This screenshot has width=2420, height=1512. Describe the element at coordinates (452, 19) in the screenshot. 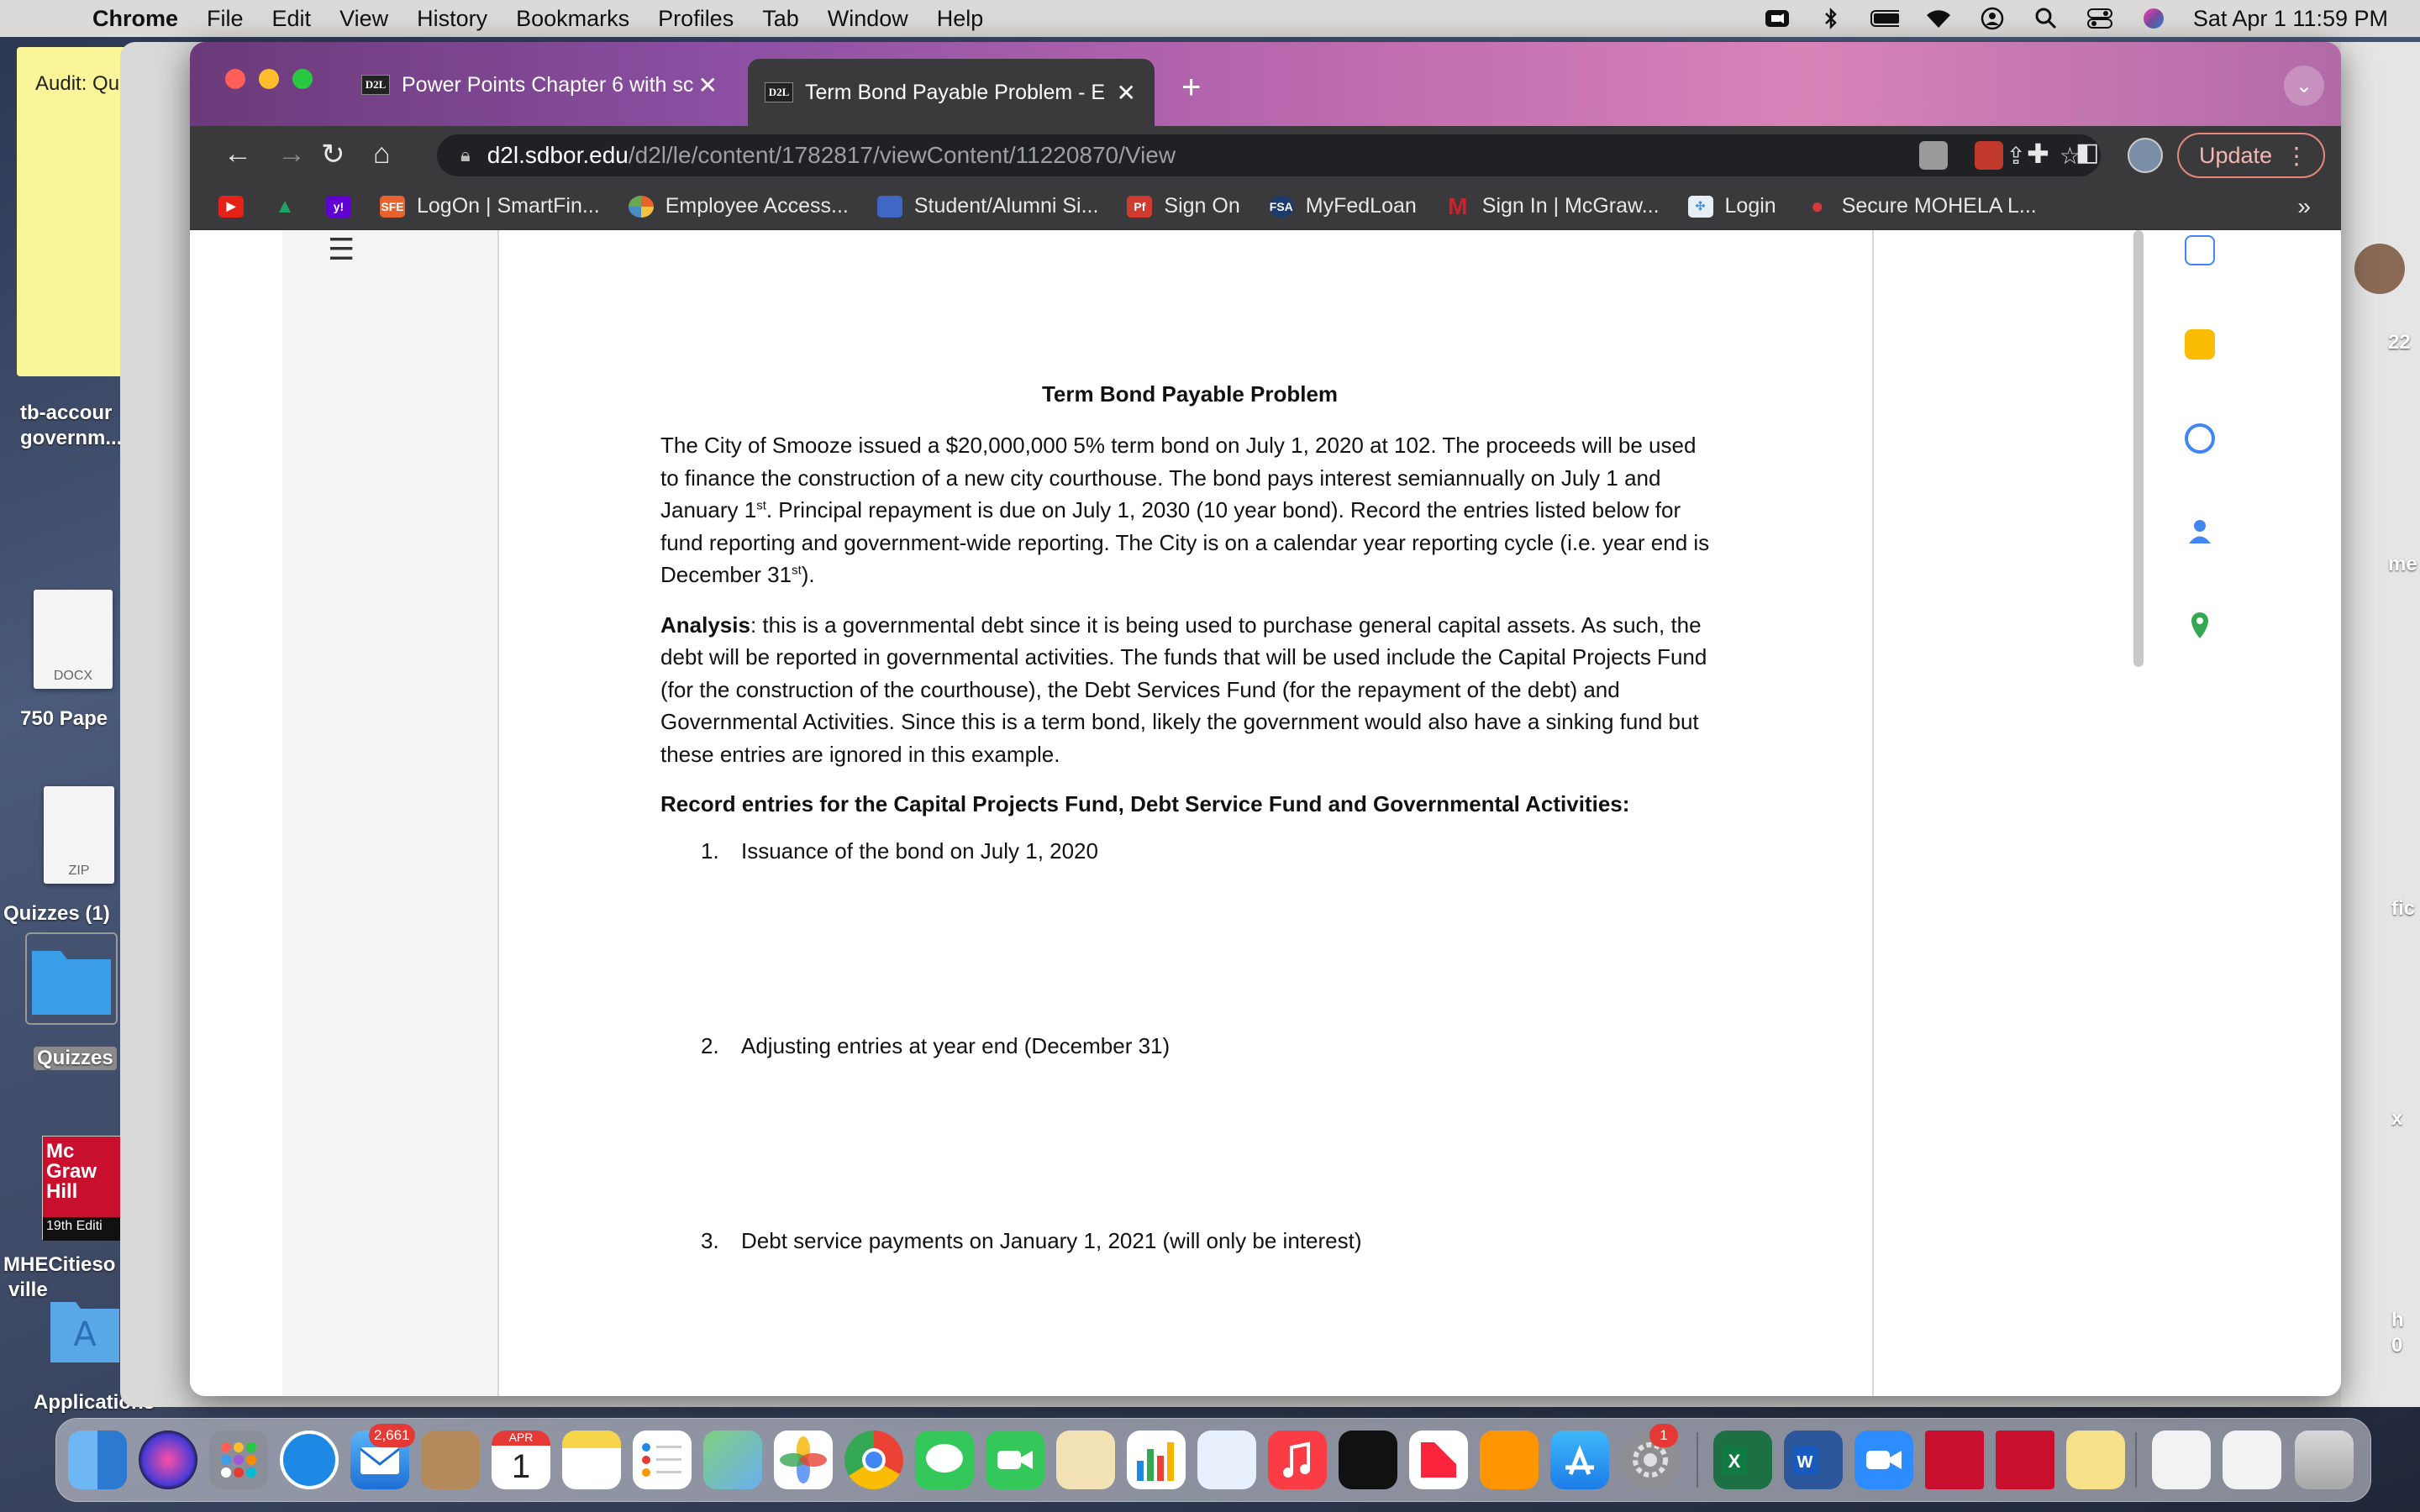

I see `menu-history: History` at that location.